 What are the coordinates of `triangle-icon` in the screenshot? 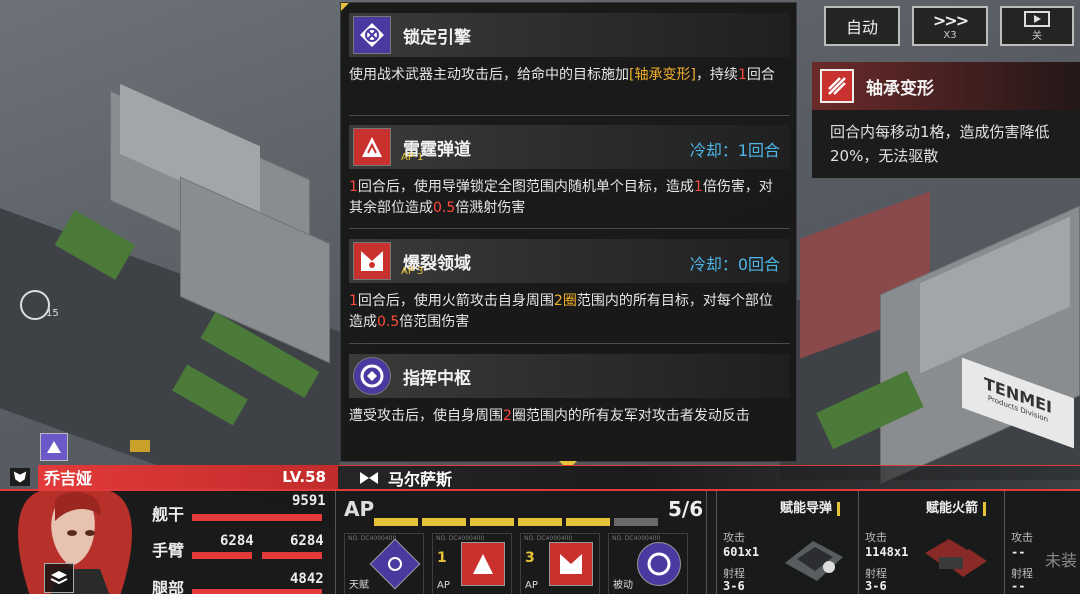 It's located at (54, 447).